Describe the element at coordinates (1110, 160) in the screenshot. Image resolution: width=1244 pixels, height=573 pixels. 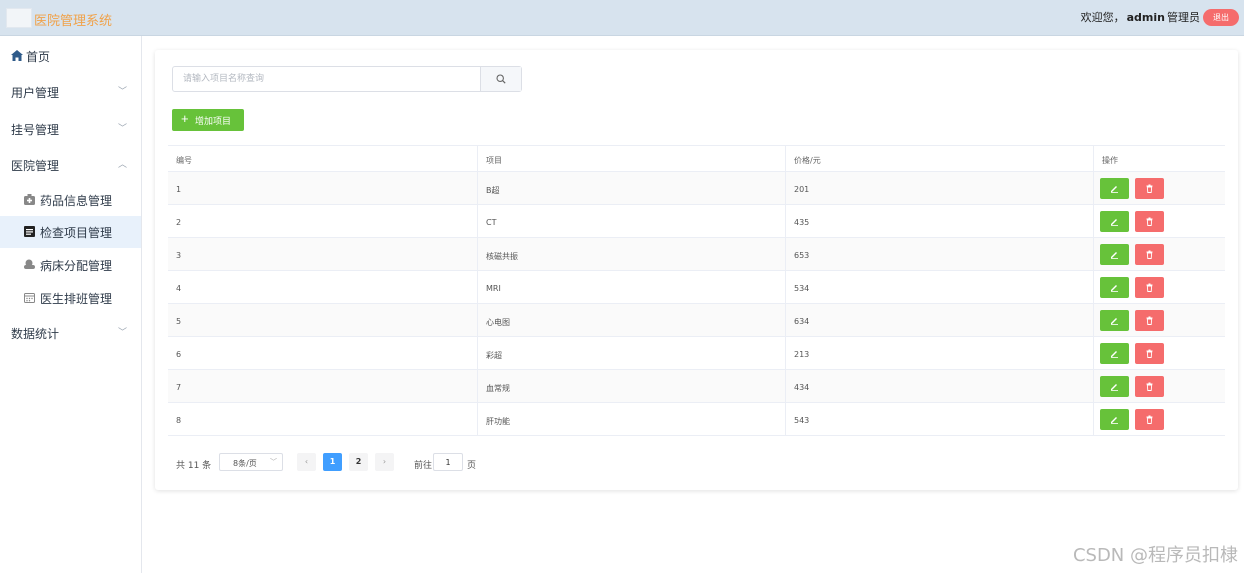
I see `column-header-actions: 操作` at that location.